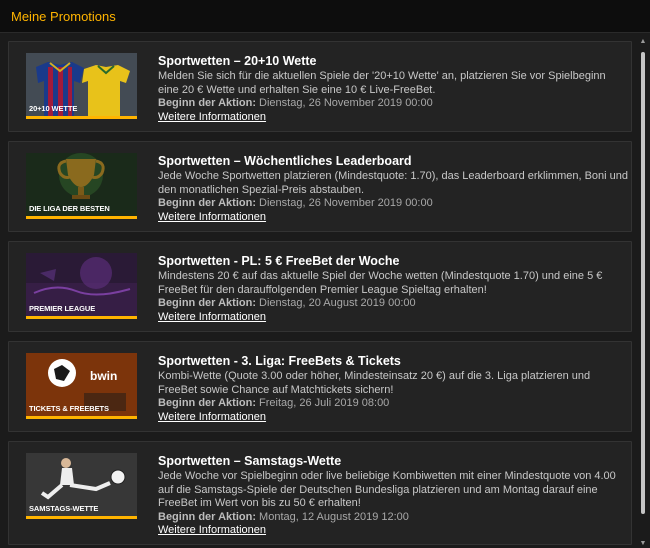 Image resolution: width=650 pixels, height=548 pixels. I want to click on thumbnail-label: 20+10 WETTE, so click(53, 108).